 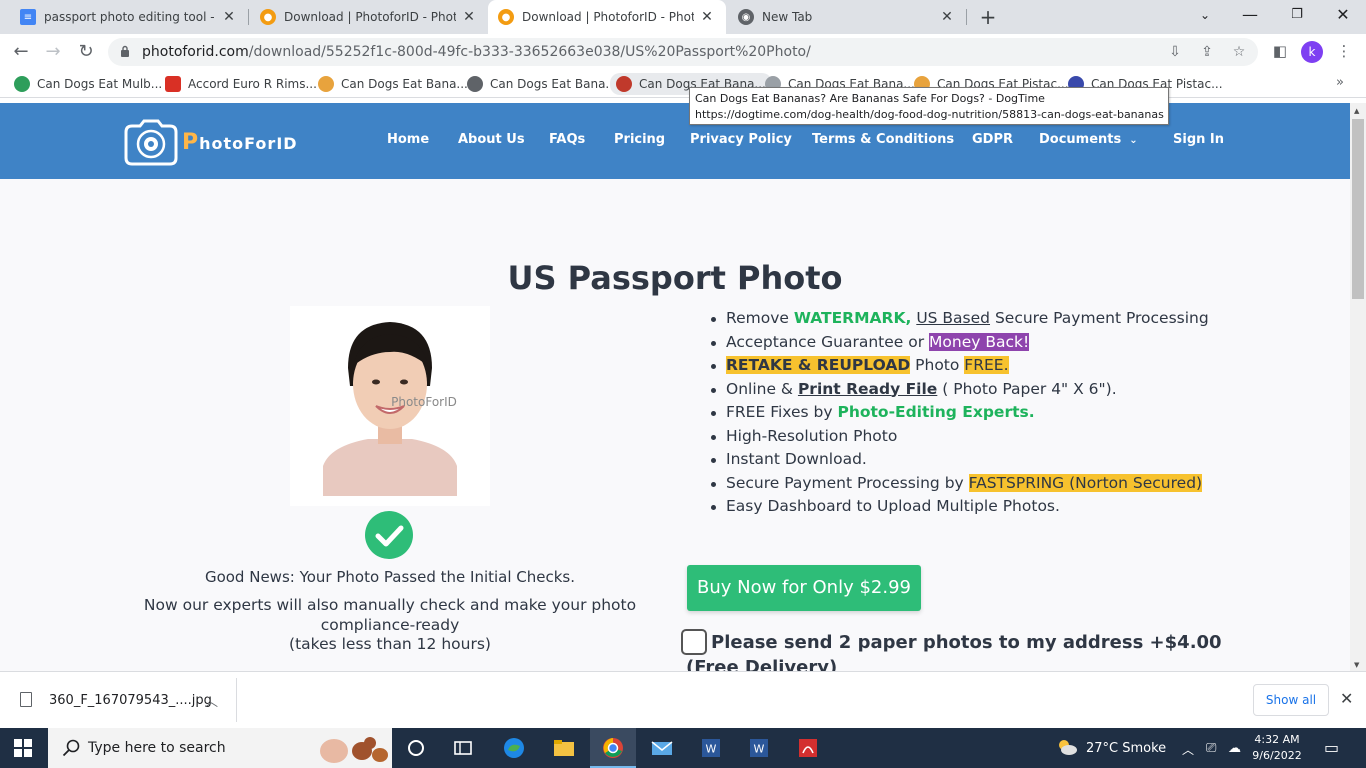 What do you see at coordinates (1356, 111) in the screenshot?
I see `scroll-up-icon: ▲` at bounding box center [1356, 111].